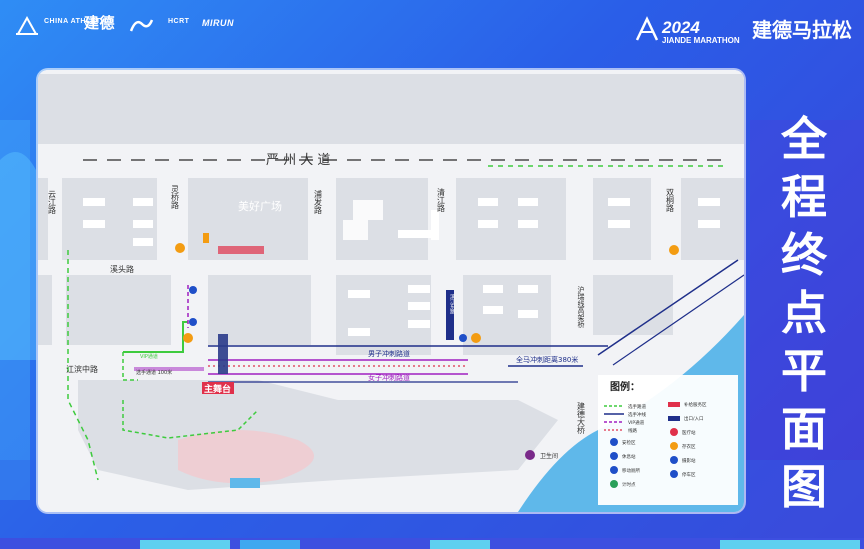  I want to click on side-title-char-4: 点, so click(804, 313).